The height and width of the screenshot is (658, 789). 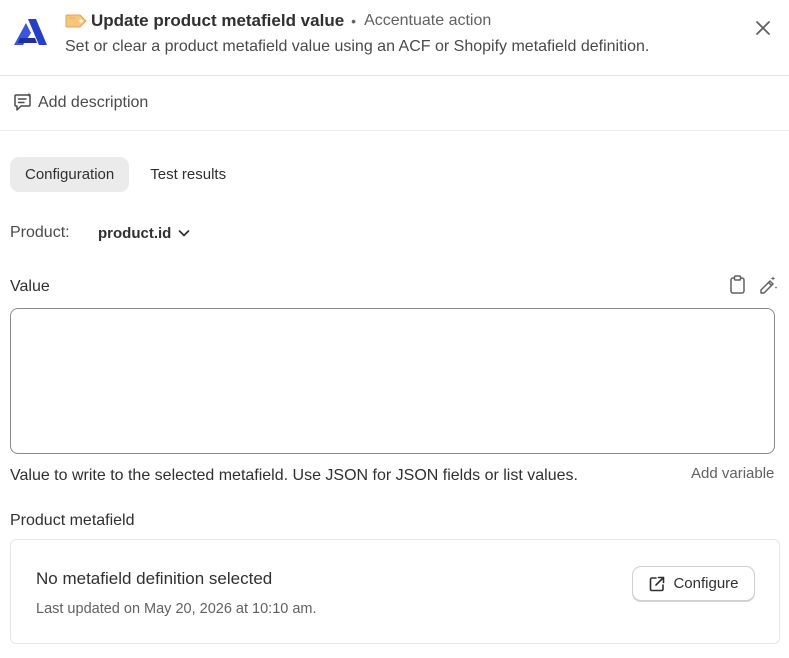 I want to click on product-label: Product:, so click(x=40, y=232).